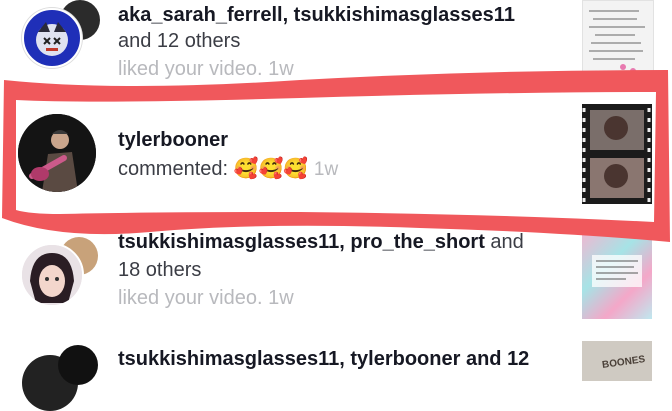  I want to click on username-1: tsukkishimasglasses11, so click(228, 242).